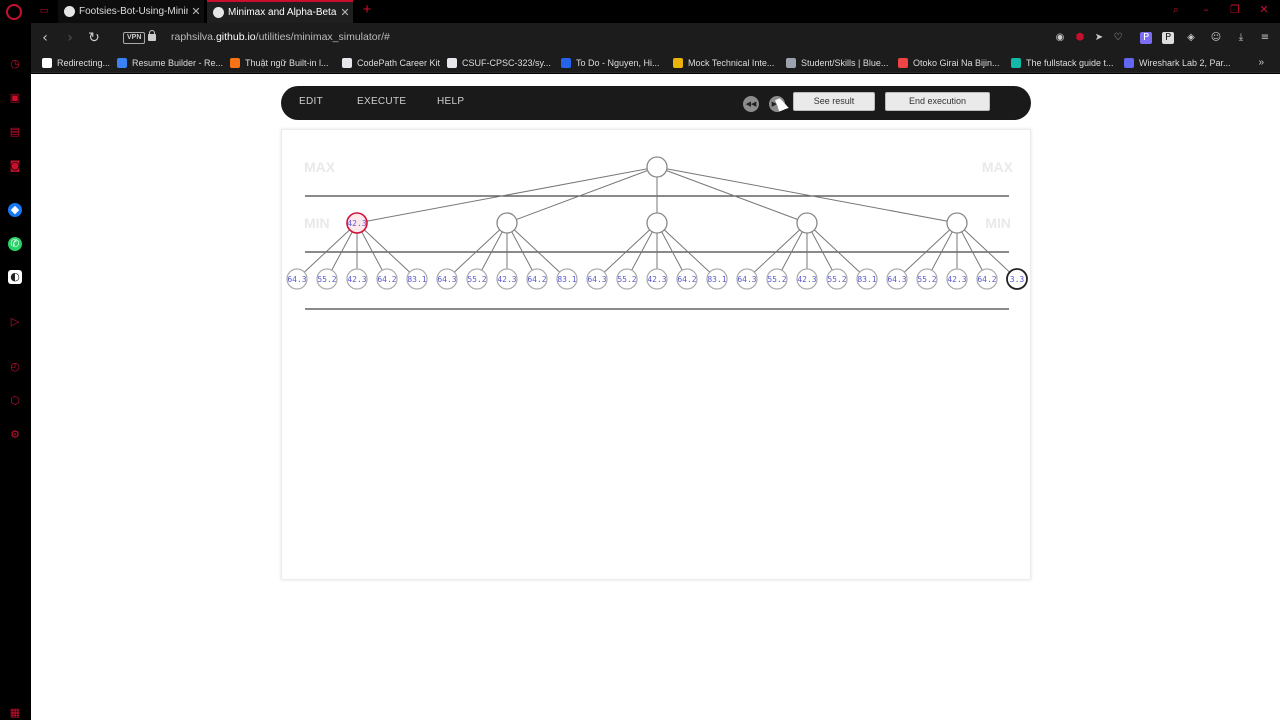 The width and height of the screenshot is (1280, 720). I want to click on extension-p-icon: P, so click(1146, 38).